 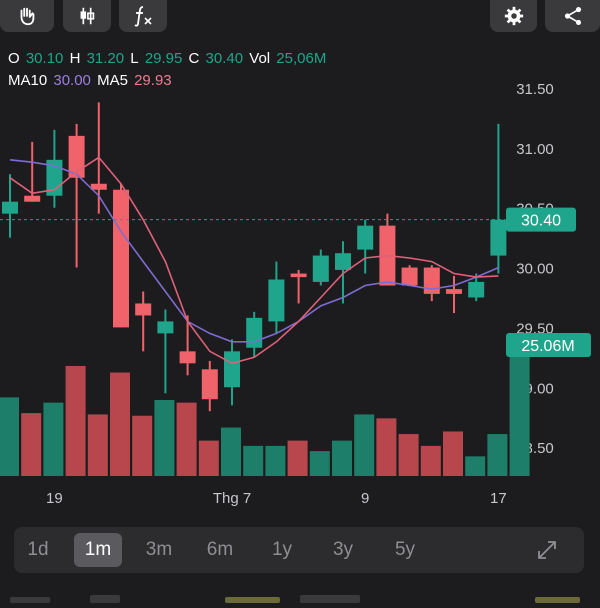 I want to click on current-price-label: 30.40, so click(x=541, y=221).